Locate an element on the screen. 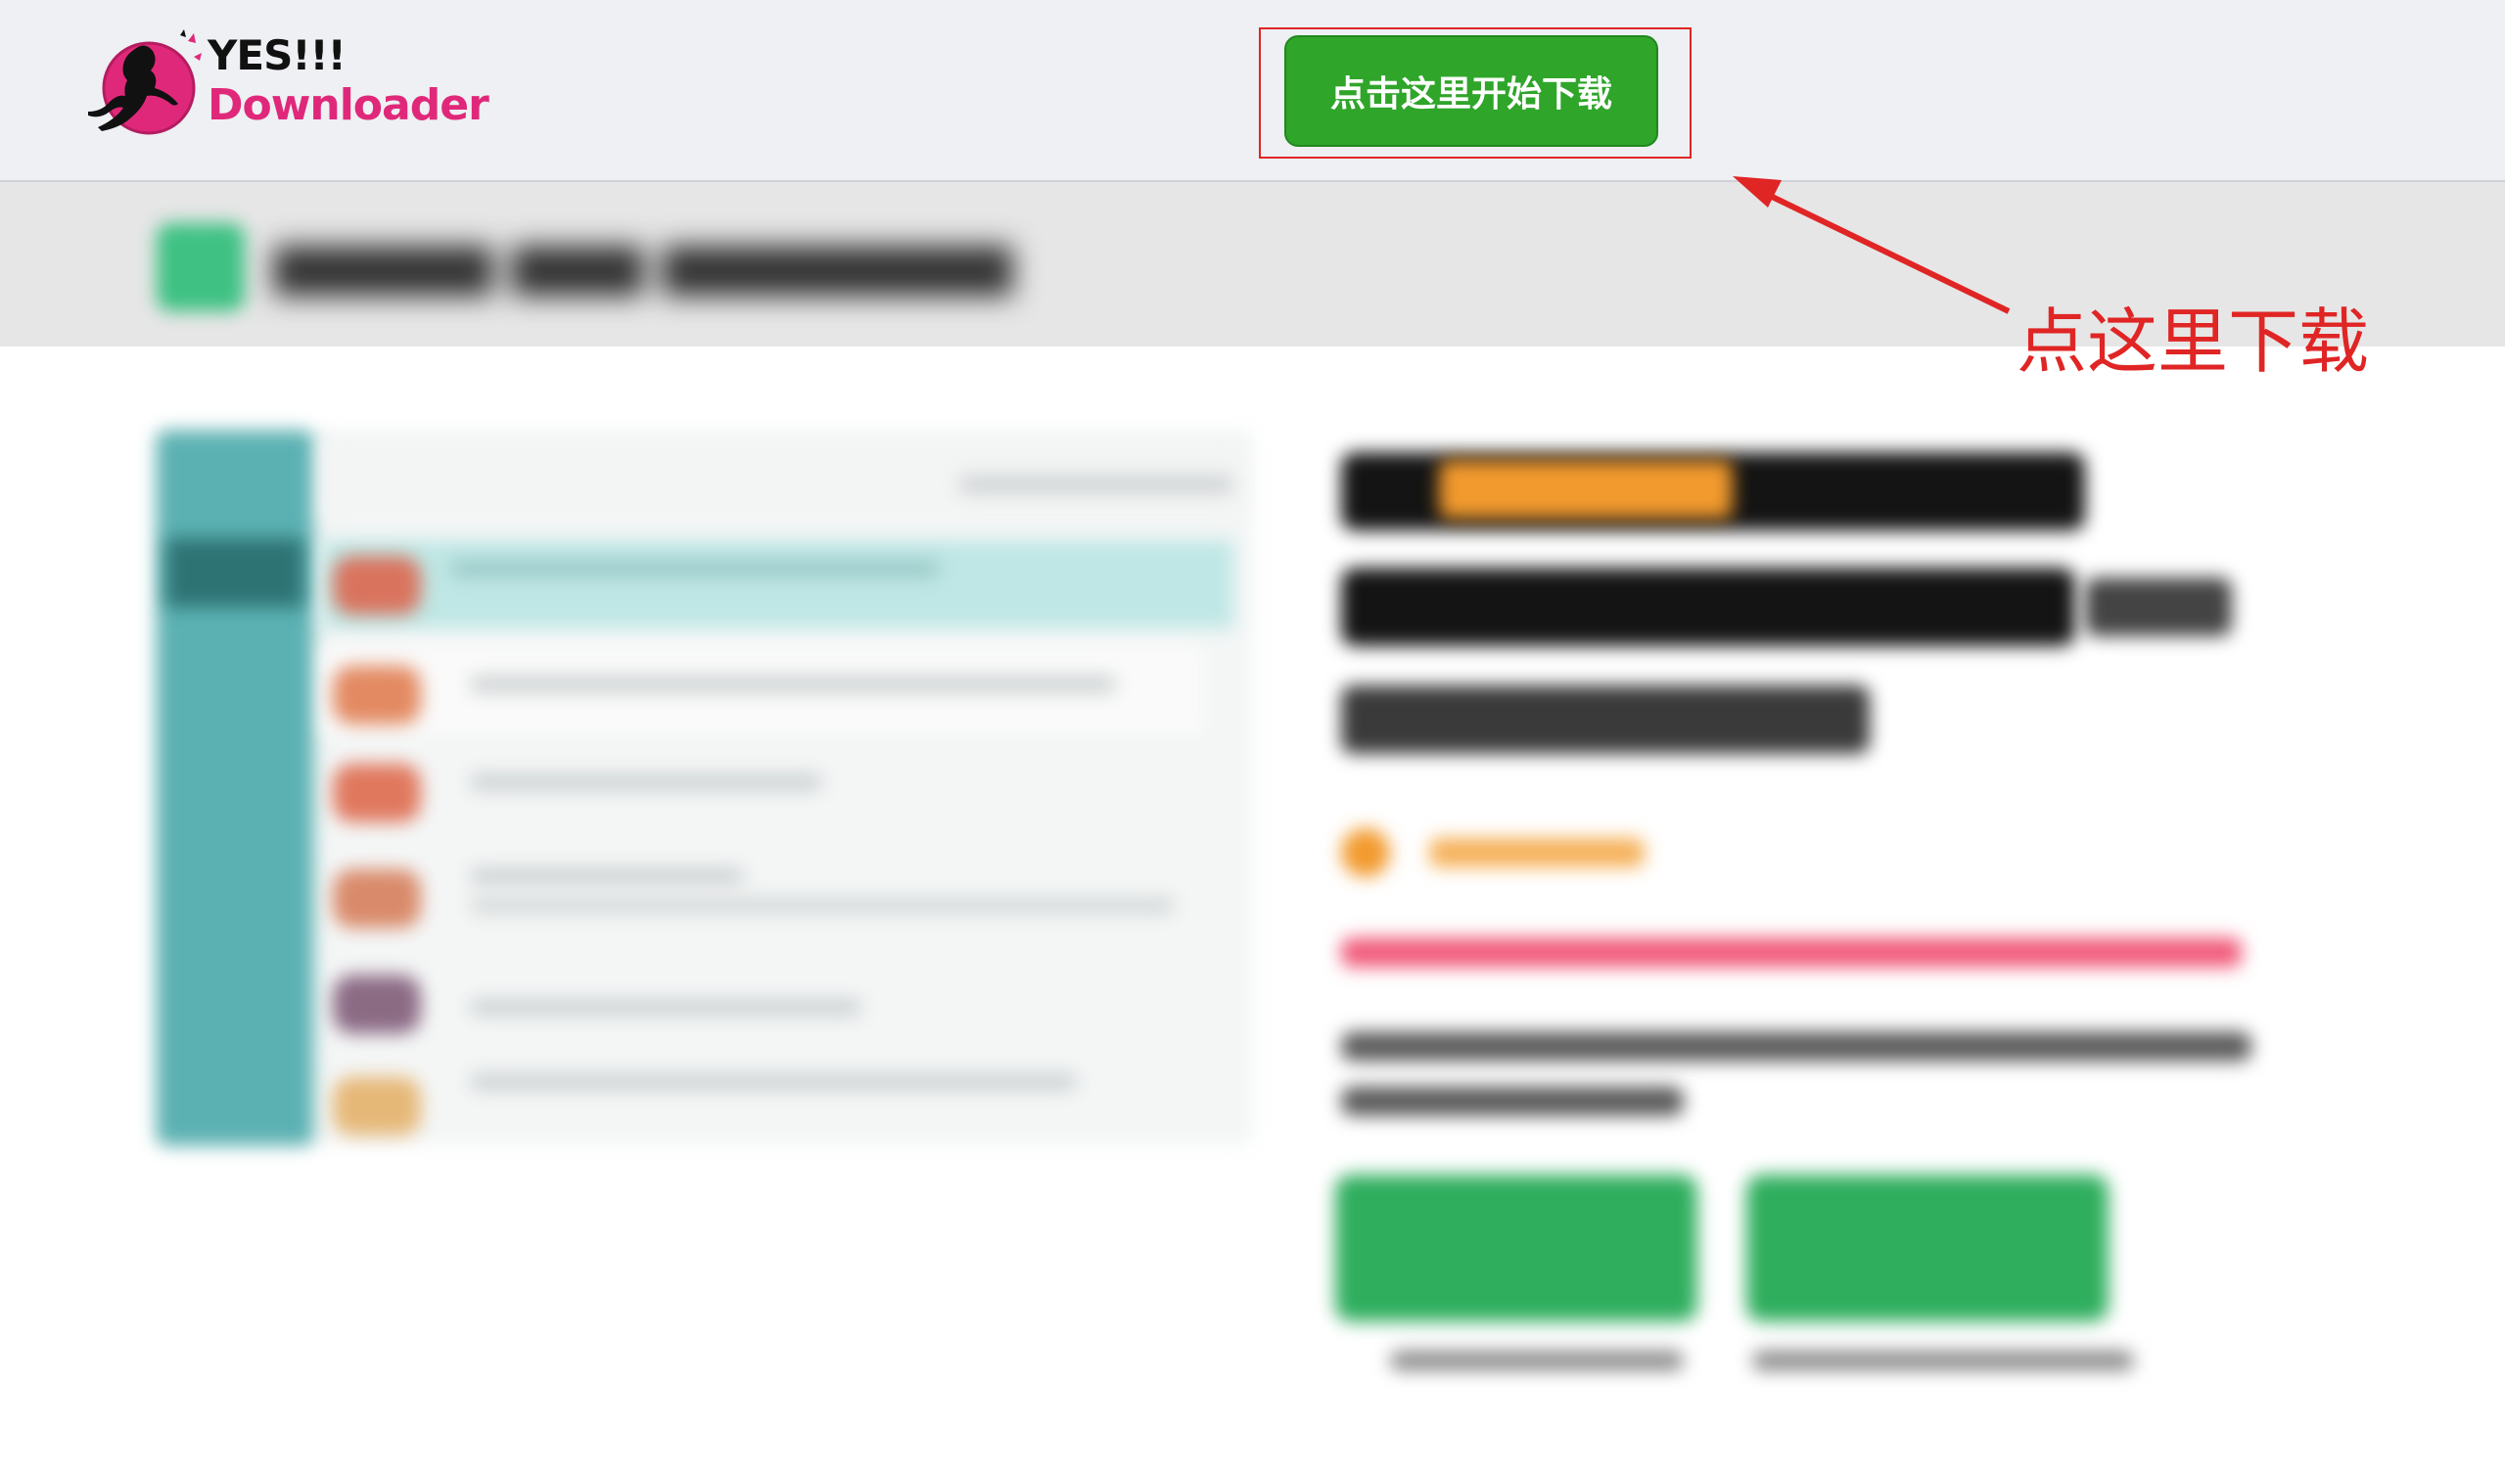 This screenshot has width=2505, height=1484. annotation-label: 点这里下载 is located at coordinates (2193, 342).